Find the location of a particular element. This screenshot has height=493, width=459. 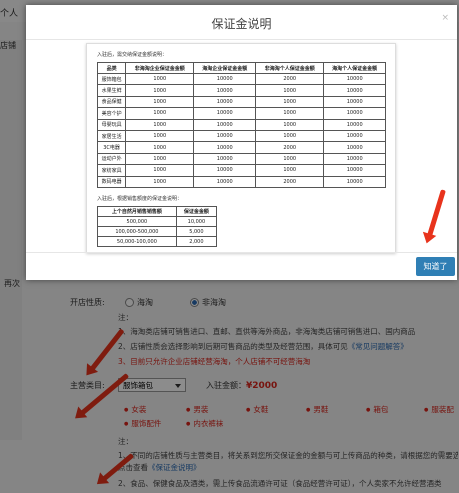

table-cell: 母婴玩具 is located at coordinates (111, 124).